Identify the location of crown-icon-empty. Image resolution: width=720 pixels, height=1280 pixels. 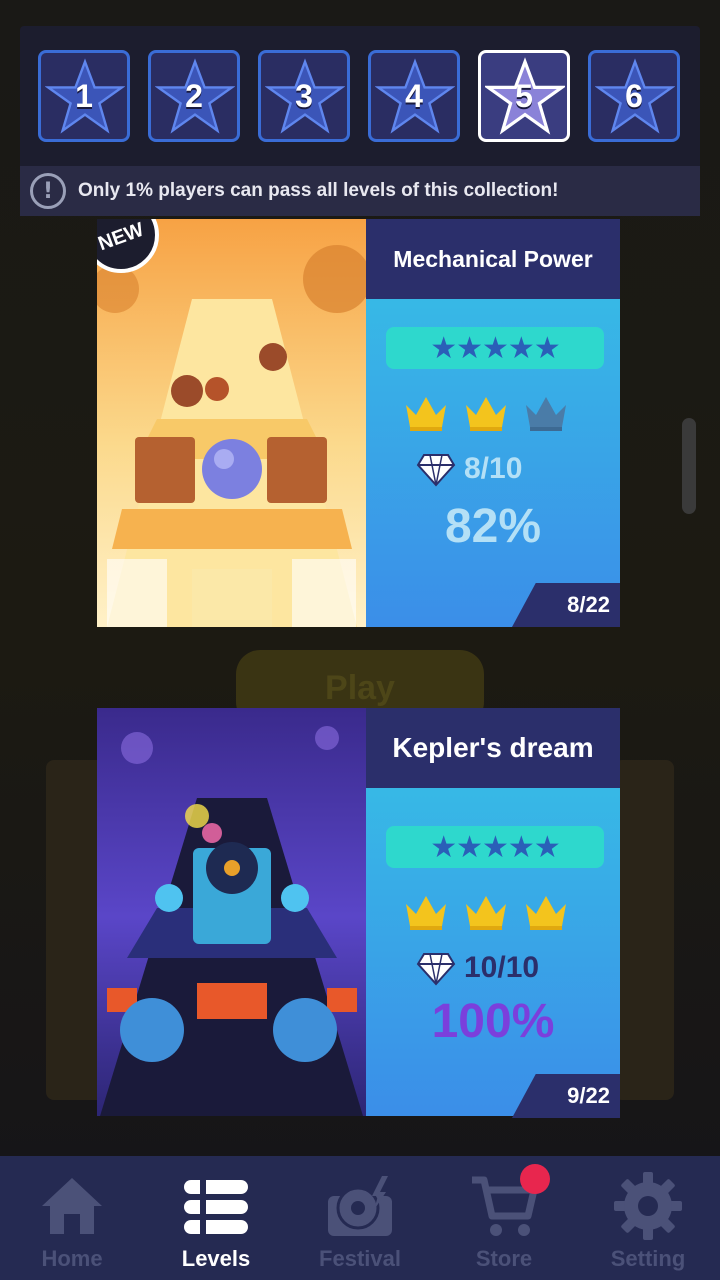
(546, 414).